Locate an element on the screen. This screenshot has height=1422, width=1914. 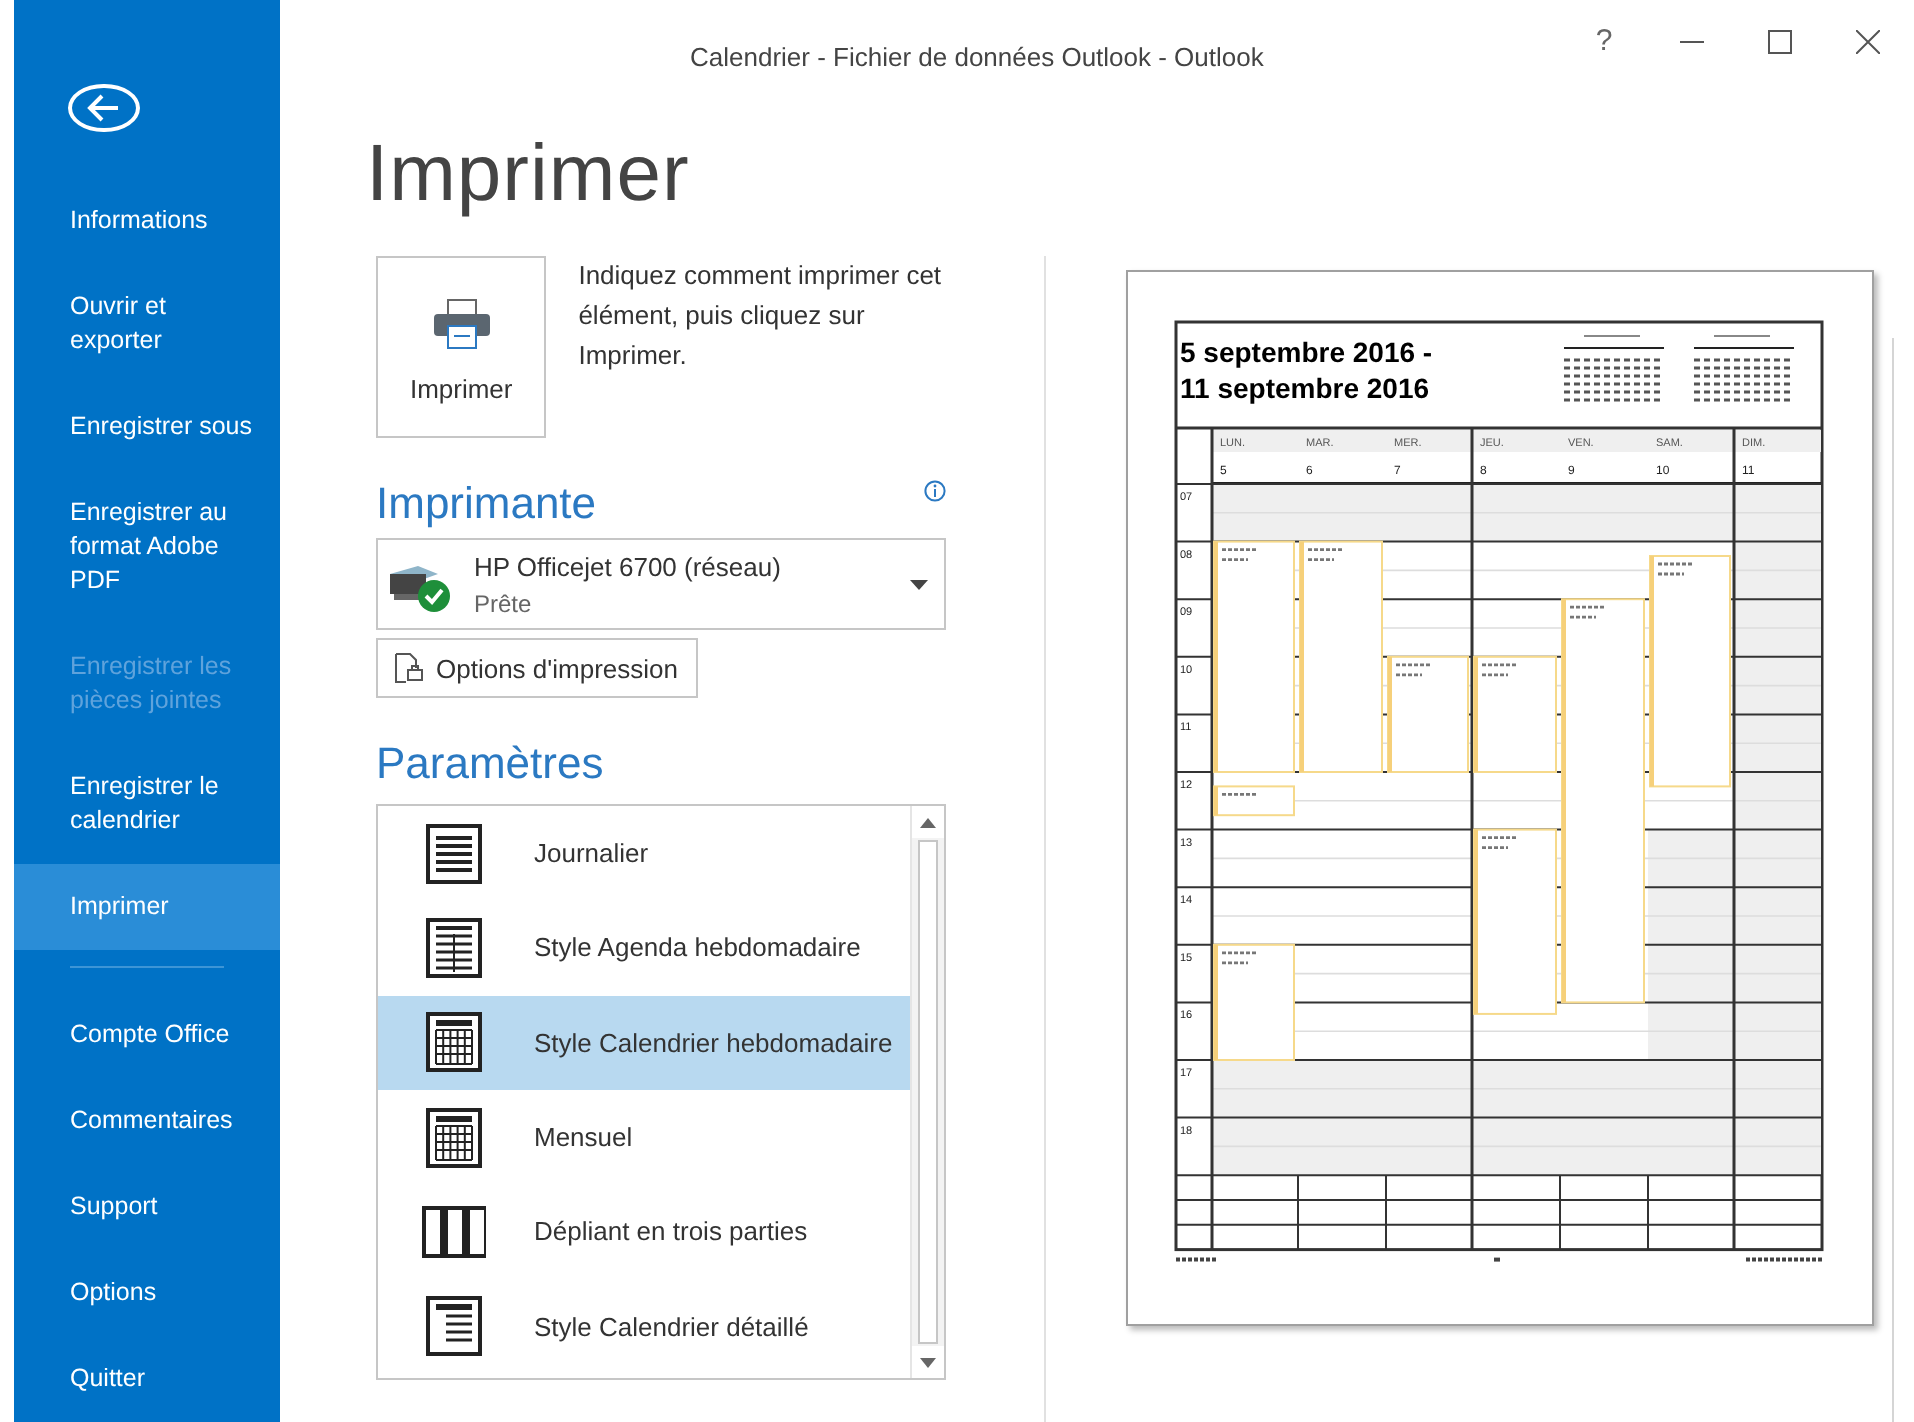
printer-dropdown: HP Officejet 6700 (réseau) Prête is located at coordinates (661, 584).